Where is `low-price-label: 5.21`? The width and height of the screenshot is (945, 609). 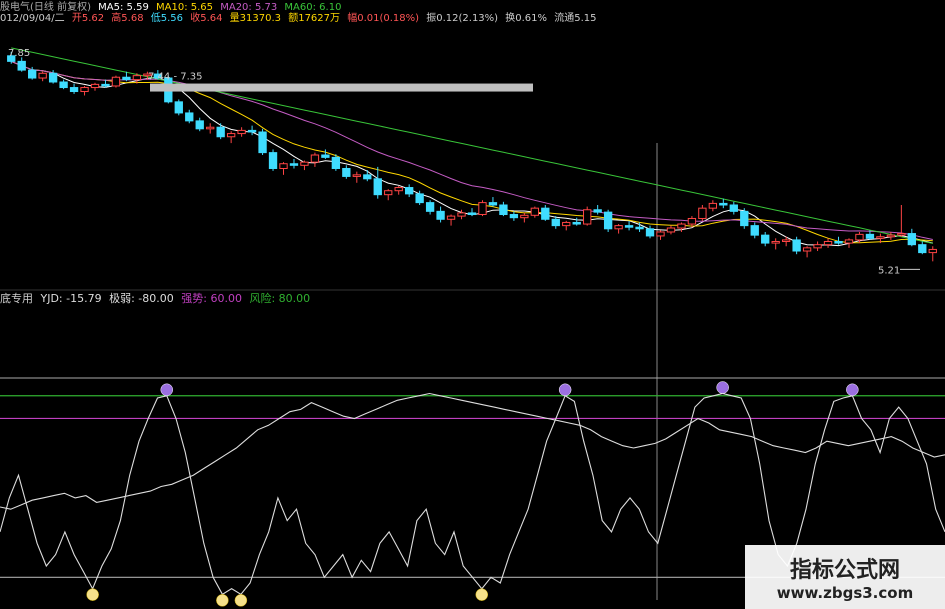 low-price-label: 5.21 is located at coordinates (889, 270).